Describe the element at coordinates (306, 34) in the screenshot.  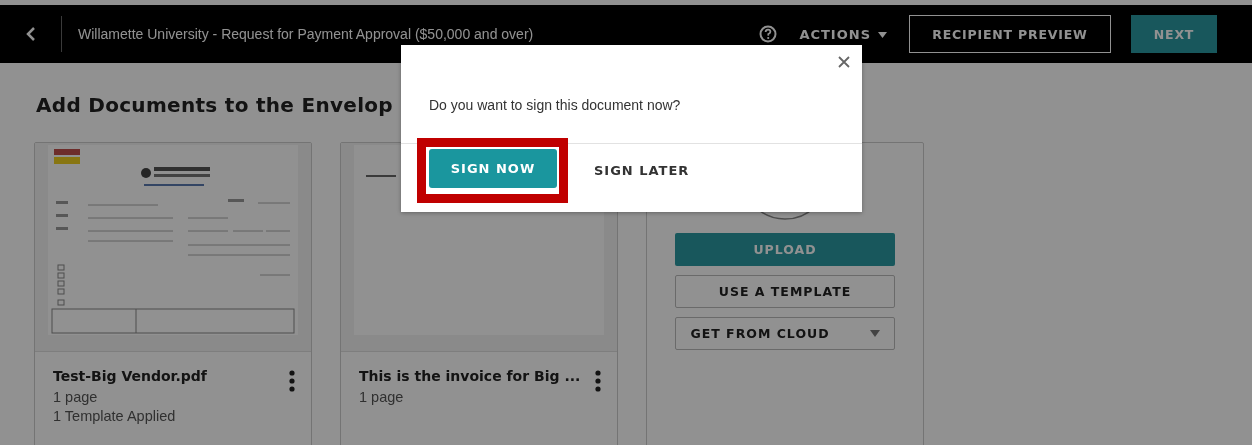
I see `envelope-title: Willamette University - Request for Payment Approval ($50,000 and over)` at that location.